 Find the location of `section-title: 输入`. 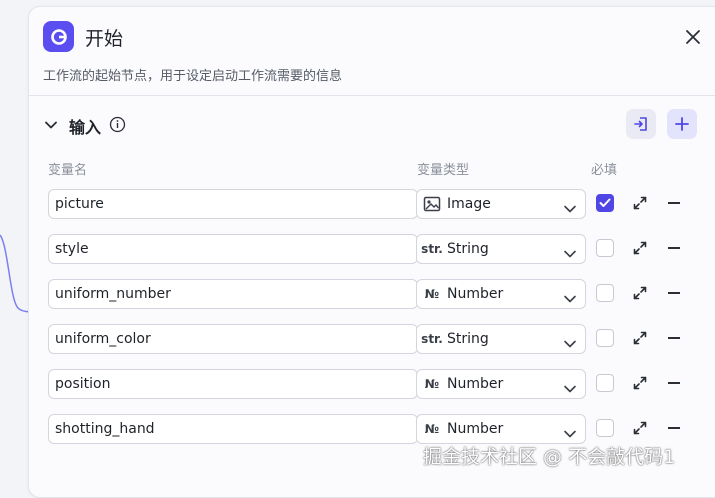

section-title: 输入 is located at coordinates (85, 127).